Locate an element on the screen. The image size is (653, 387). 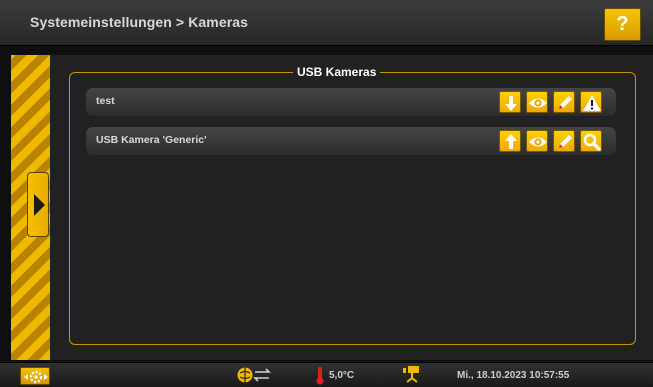
usb-cameras-title: USB Kameras is located at coordinates (337, 72).